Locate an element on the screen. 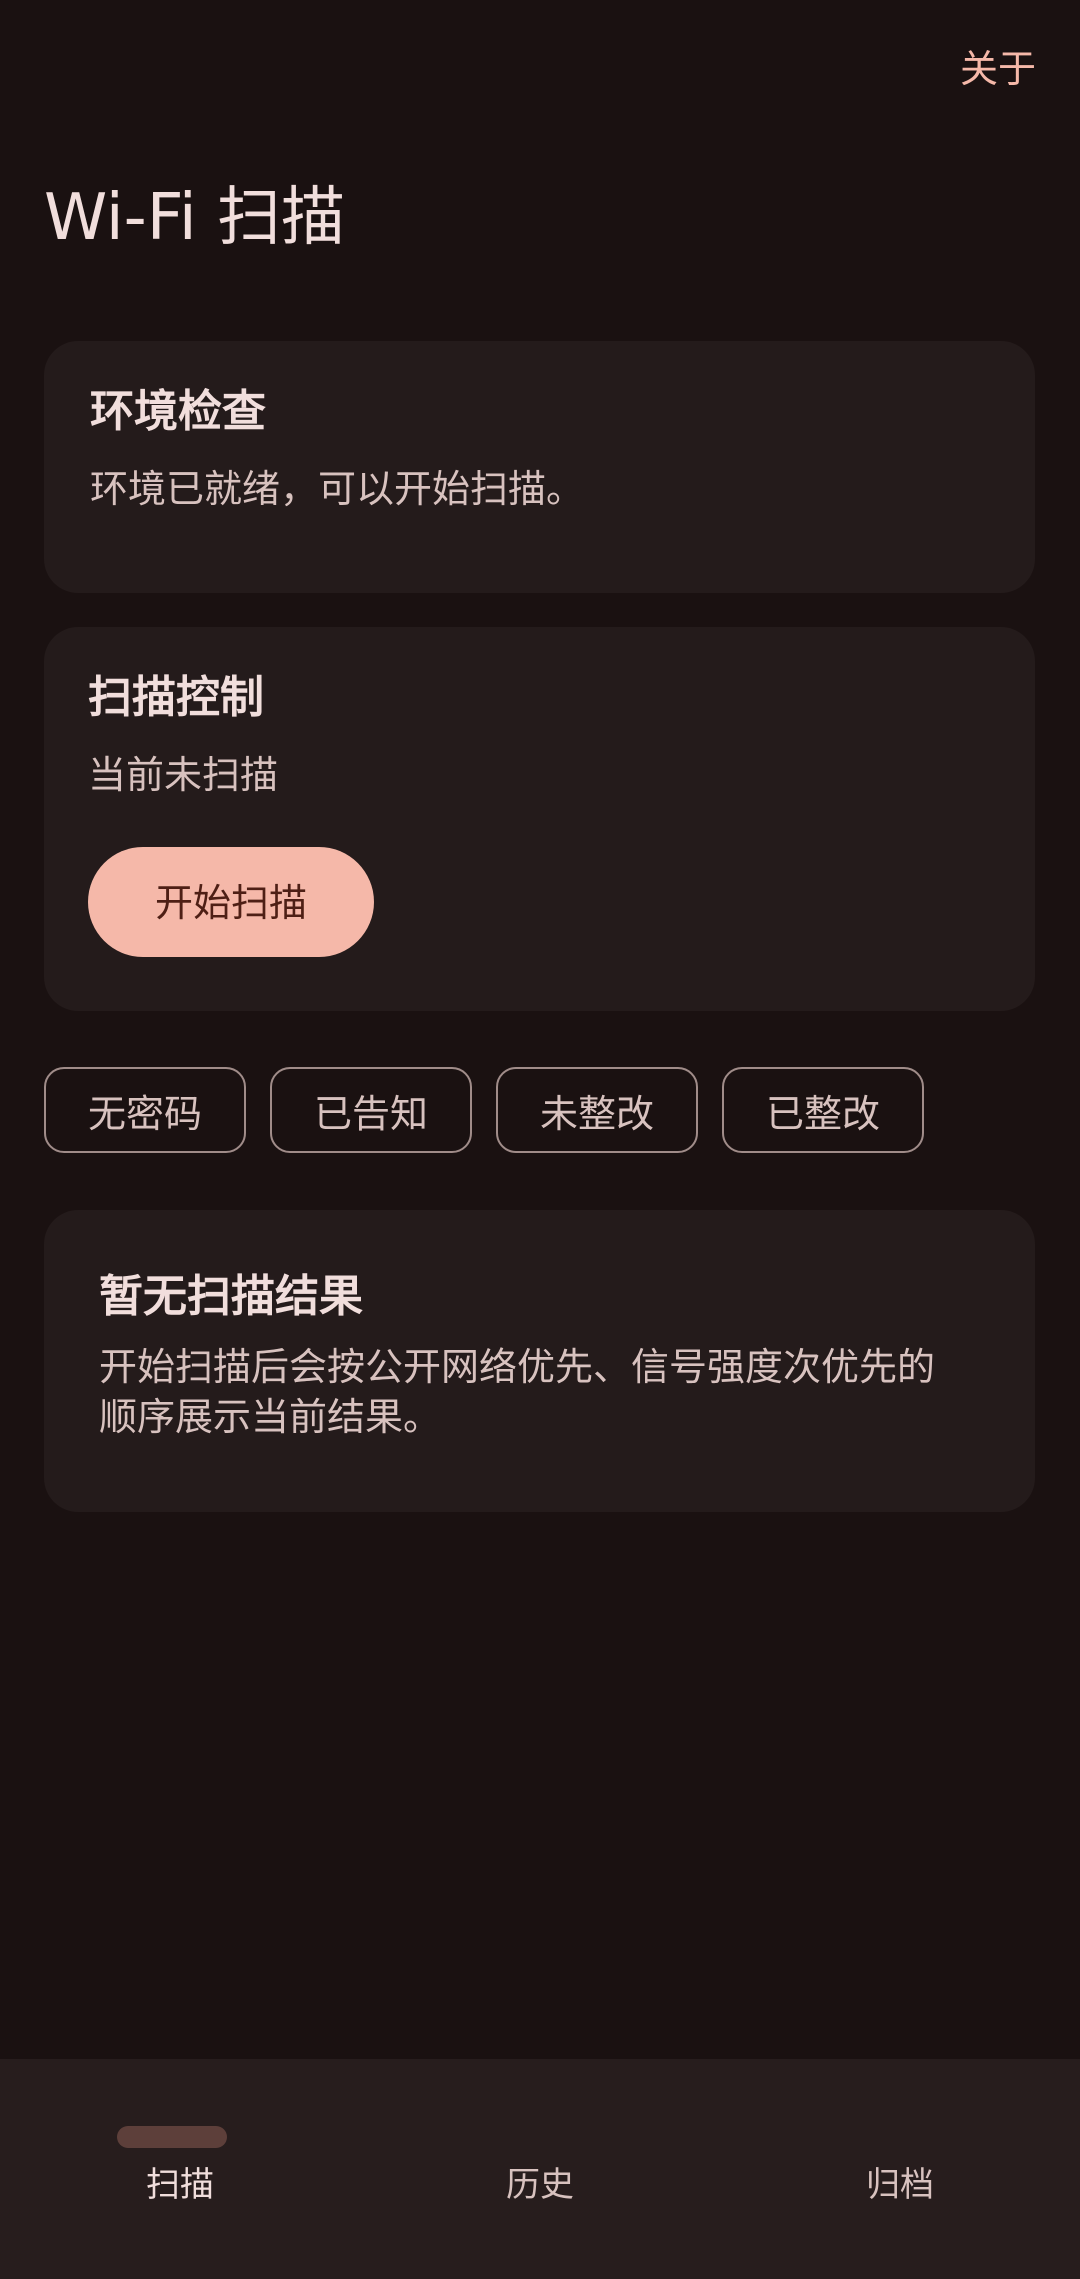 This screenshot has width=1080, height=2279. active-indicator is located at coordinates (172, 2137).